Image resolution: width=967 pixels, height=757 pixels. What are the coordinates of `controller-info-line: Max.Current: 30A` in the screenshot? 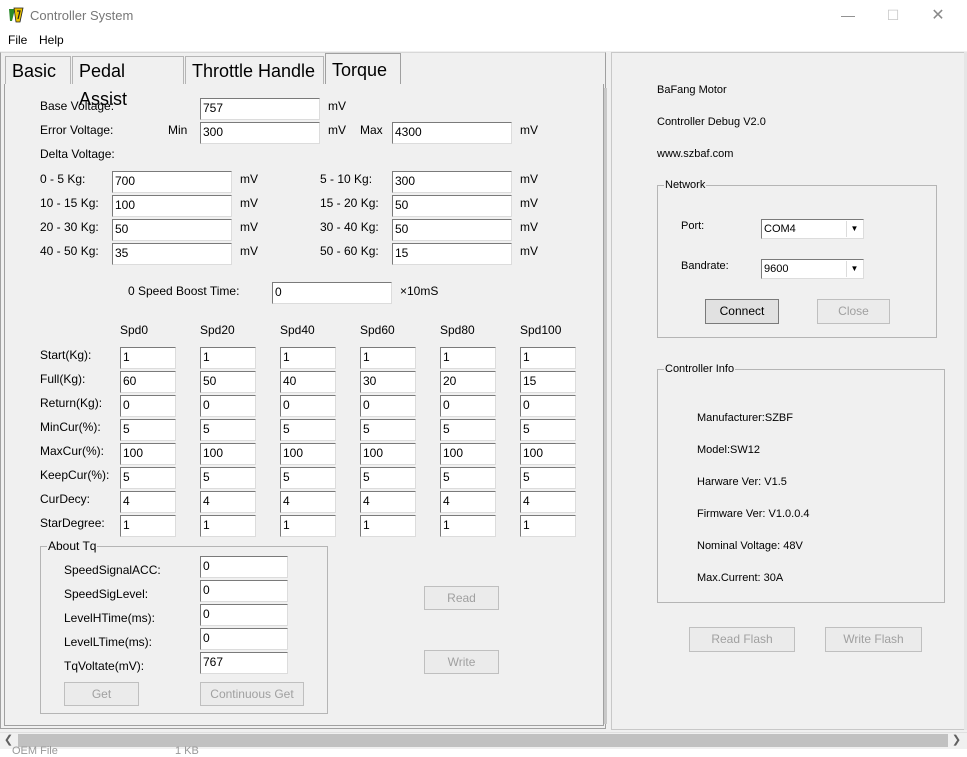 It's located at (740, 578).